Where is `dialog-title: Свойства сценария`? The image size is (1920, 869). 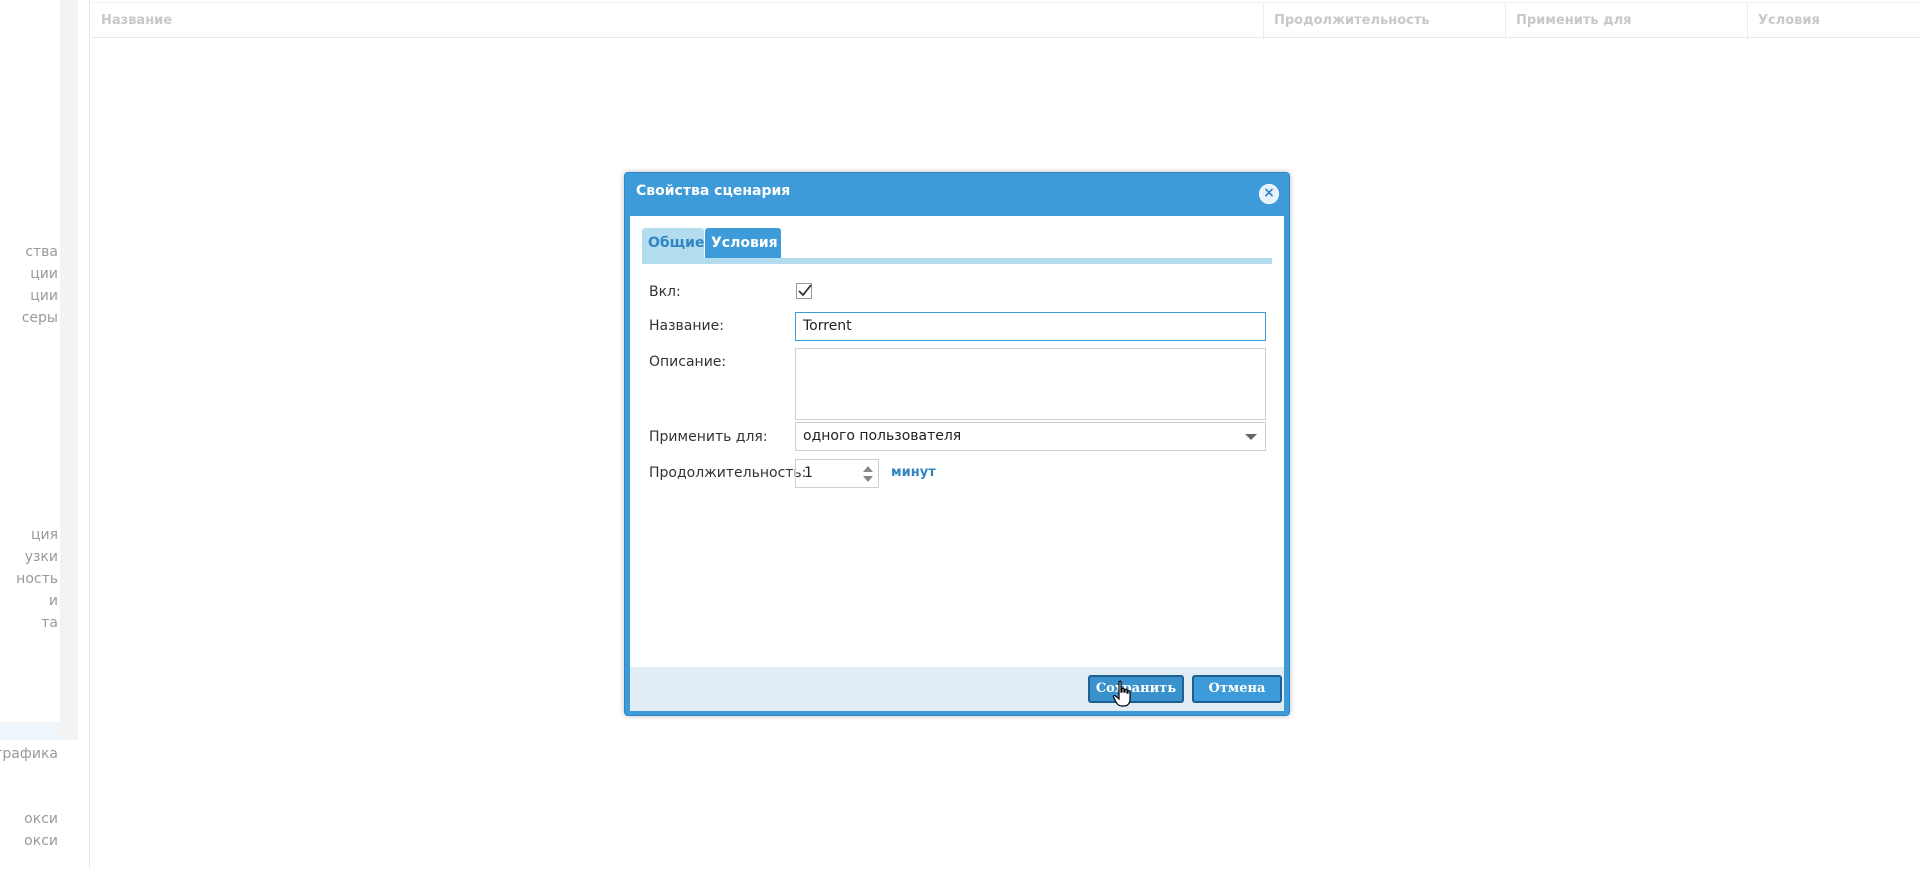
dialog-title: Свойства сценария is located at coordinates (713, 191).